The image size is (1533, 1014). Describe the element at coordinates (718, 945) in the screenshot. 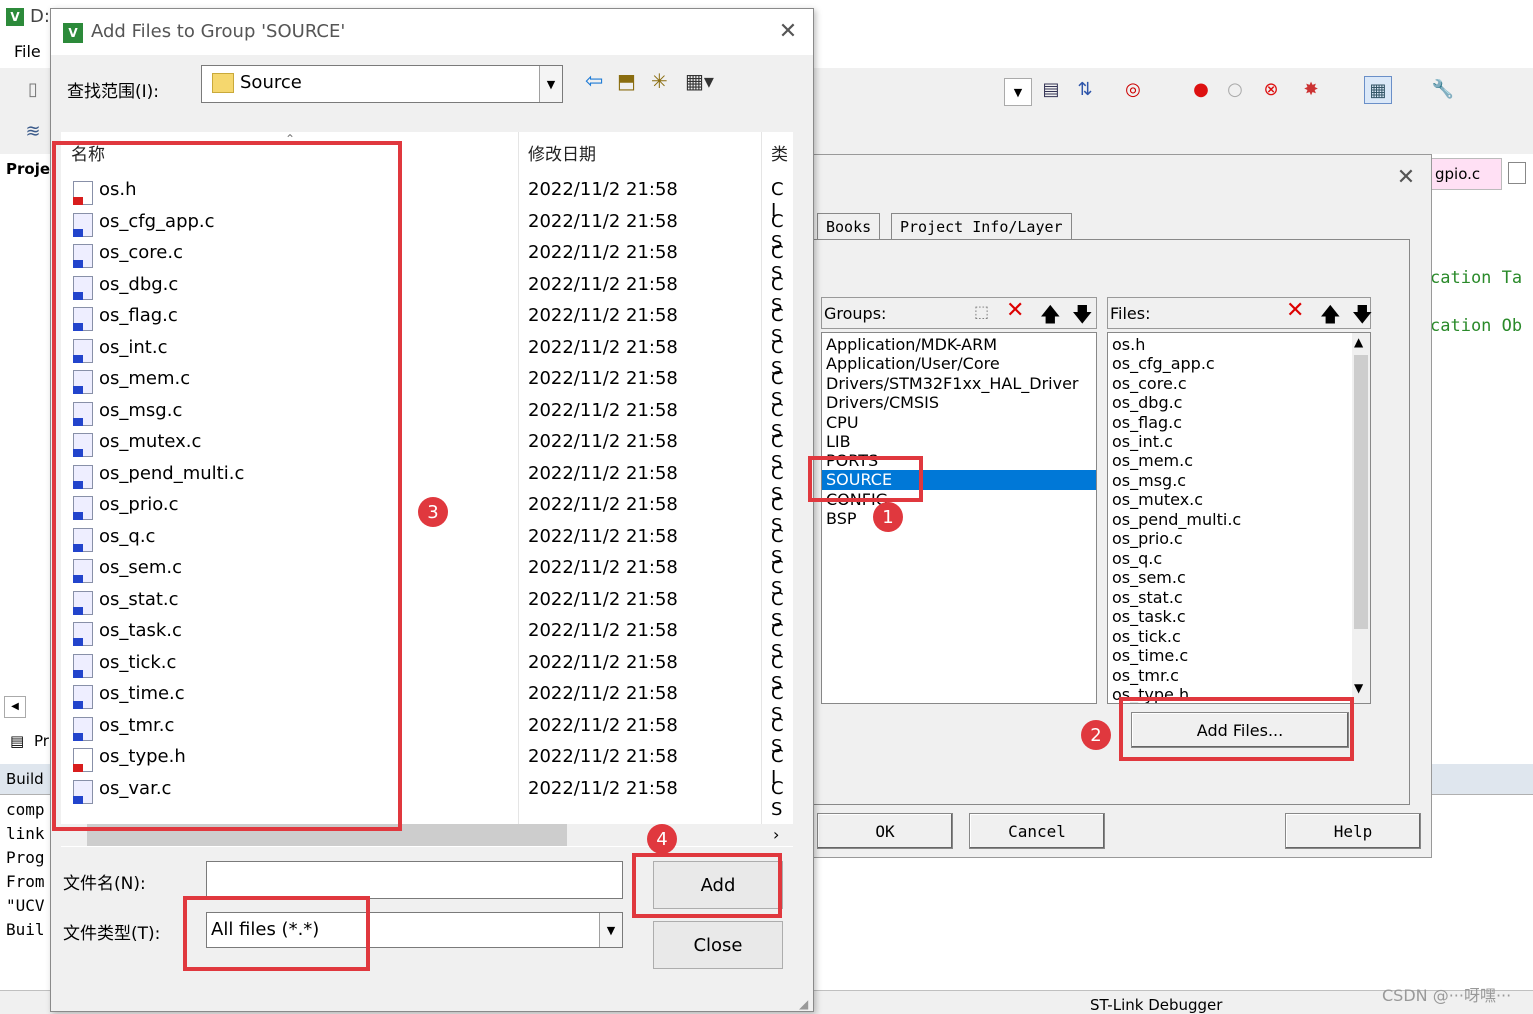

I see `close-button: Close` at that location.